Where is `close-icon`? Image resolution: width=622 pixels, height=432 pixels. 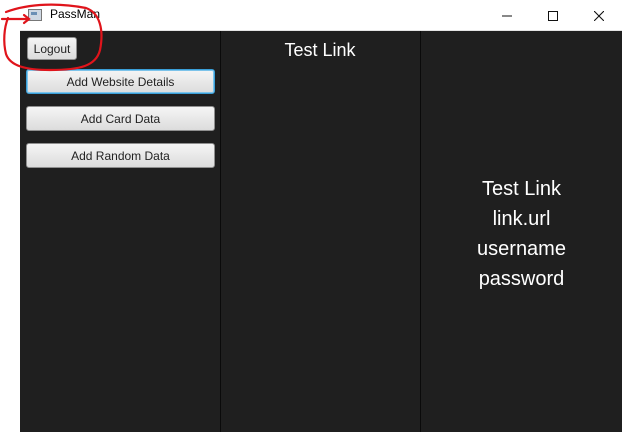 close-icon is located at coordinates (599, 15).